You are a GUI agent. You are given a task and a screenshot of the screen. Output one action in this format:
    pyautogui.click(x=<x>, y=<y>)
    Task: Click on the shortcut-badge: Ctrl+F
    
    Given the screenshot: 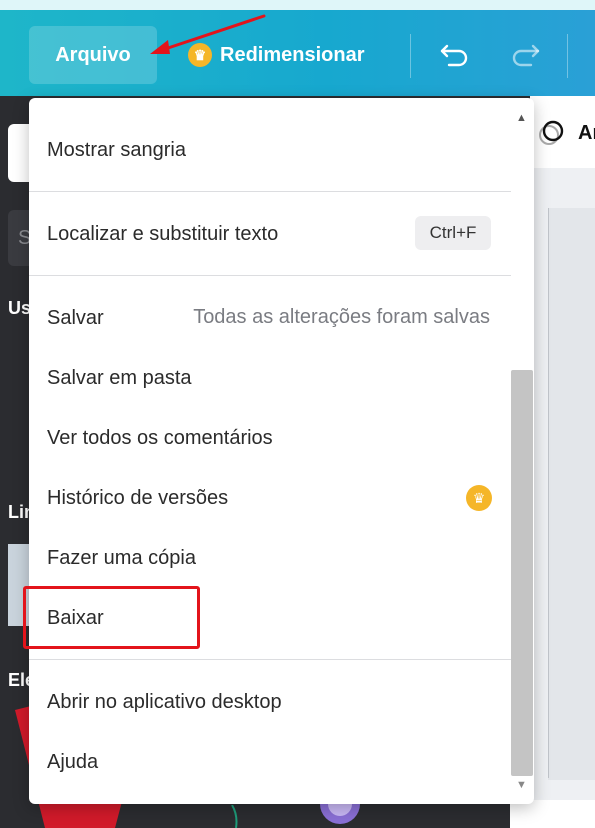 What is the action you would take?
    pyautogui.click(x=453, y=233)
    